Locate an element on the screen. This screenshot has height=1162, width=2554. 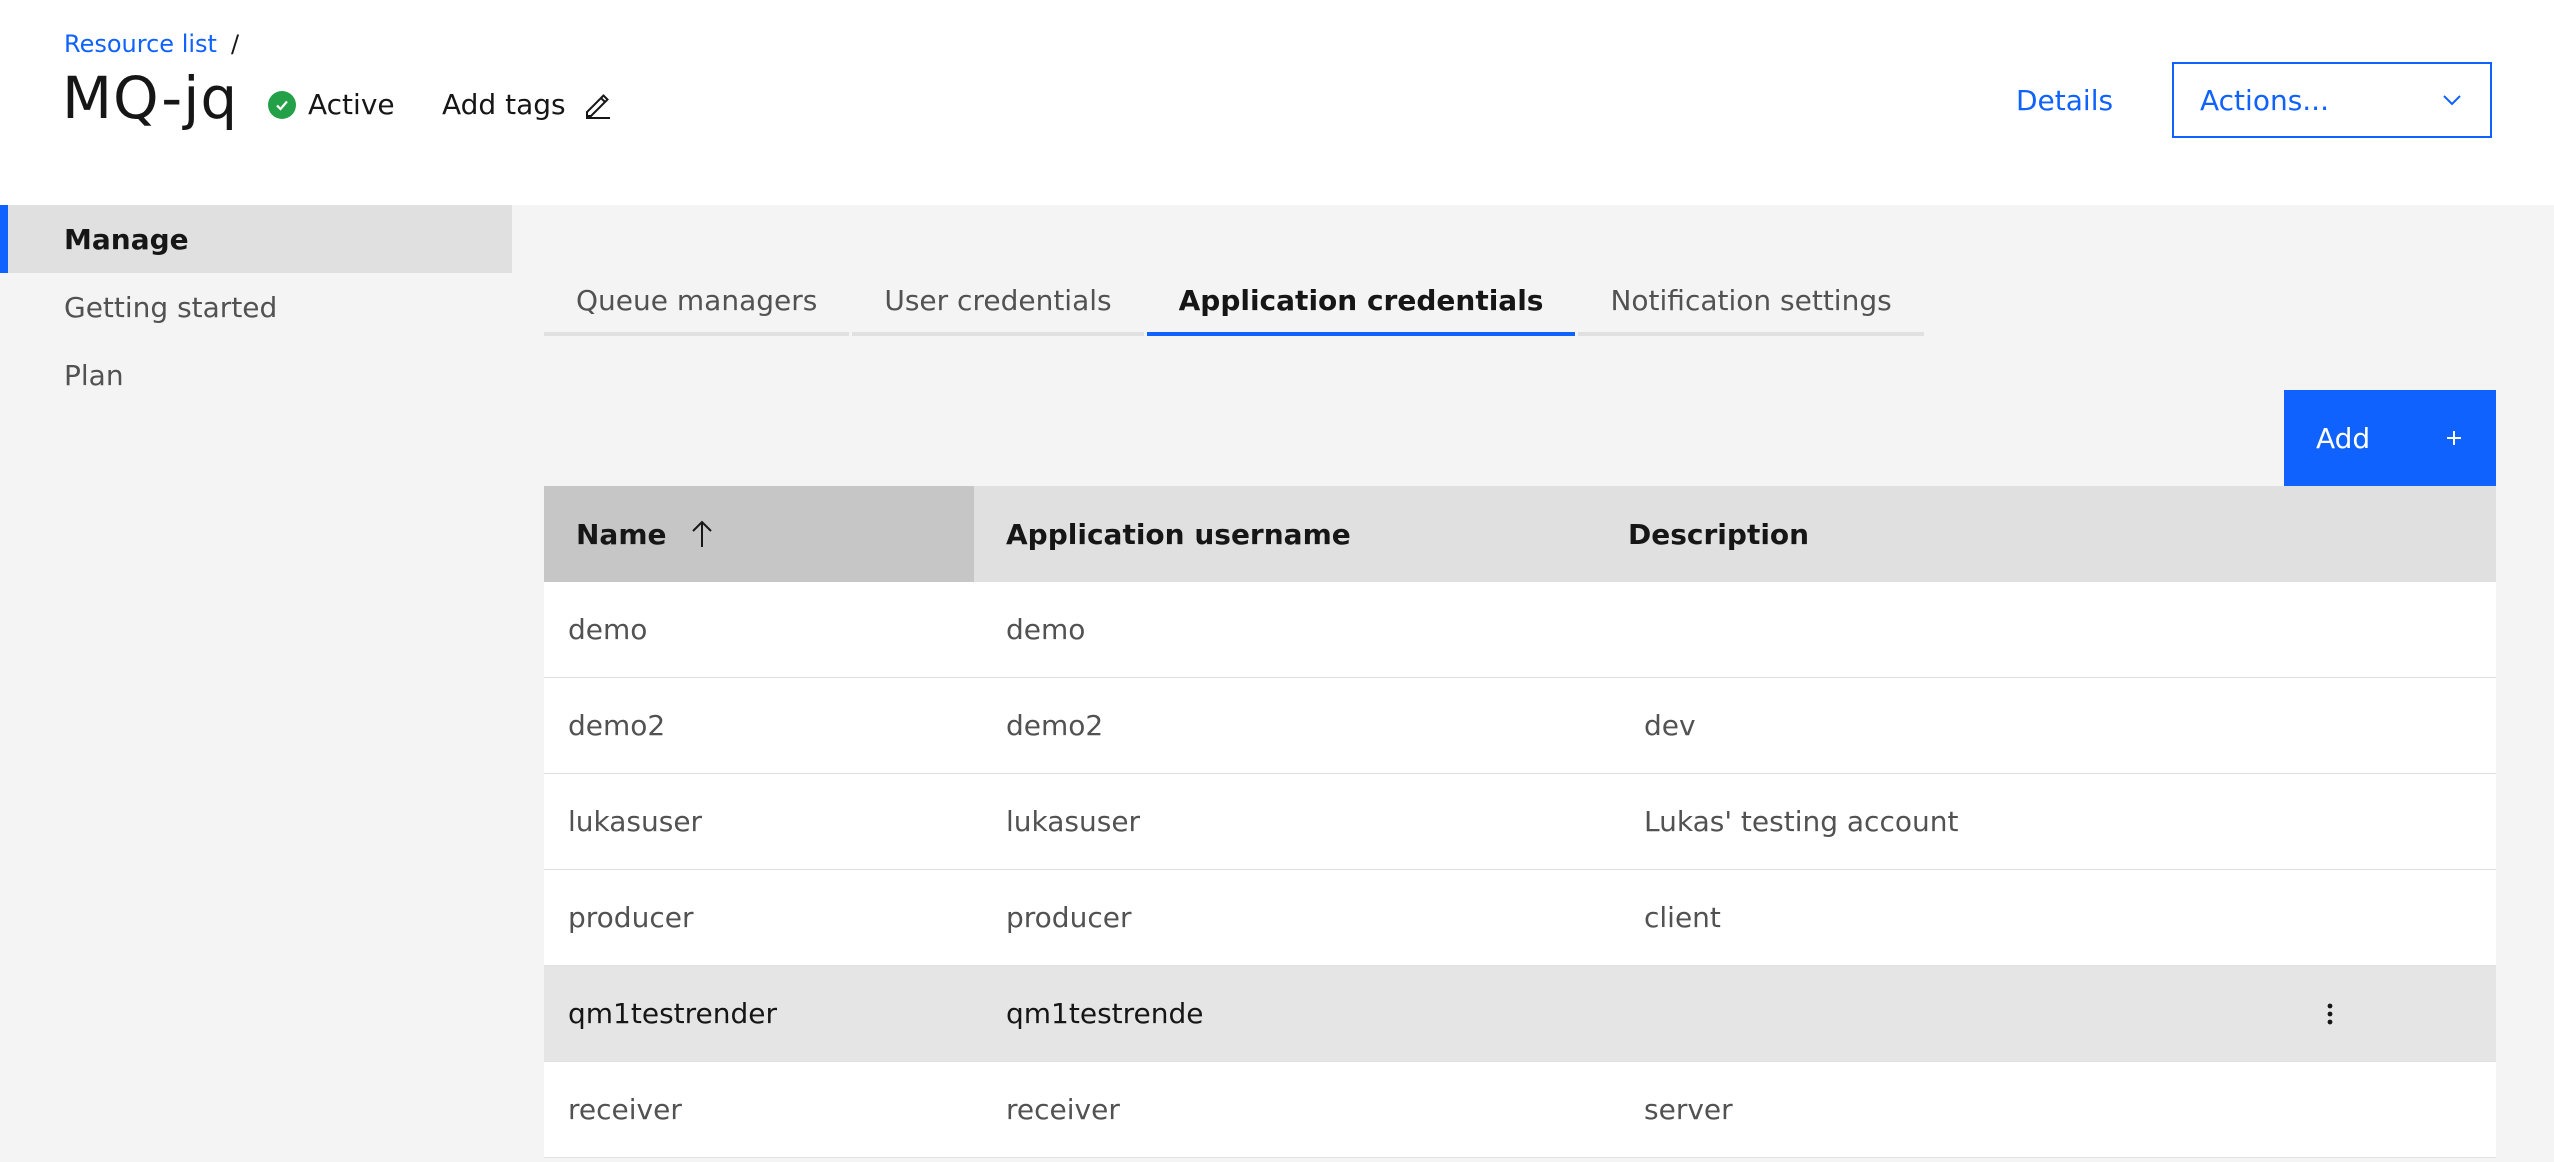
cell-description: server is located at coordinates (1688, 1109).